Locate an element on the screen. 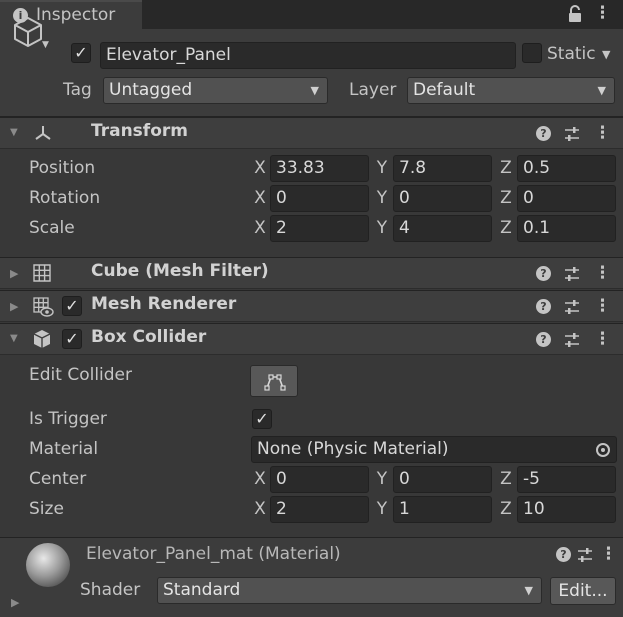 The height and width of the screenshot is (617, 623). scale-label: Scale is located at coordinates (52, 228).